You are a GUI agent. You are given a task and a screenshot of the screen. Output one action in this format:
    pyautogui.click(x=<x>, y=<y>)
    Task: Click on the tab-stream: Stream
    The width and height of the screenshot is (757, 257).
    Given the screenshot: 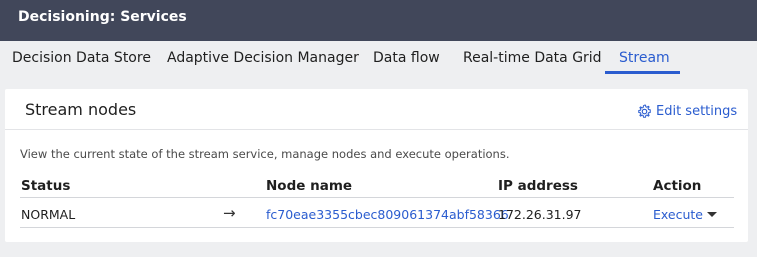 What is the action you would take?
    pyautogui.click(x=644, y=58)
    